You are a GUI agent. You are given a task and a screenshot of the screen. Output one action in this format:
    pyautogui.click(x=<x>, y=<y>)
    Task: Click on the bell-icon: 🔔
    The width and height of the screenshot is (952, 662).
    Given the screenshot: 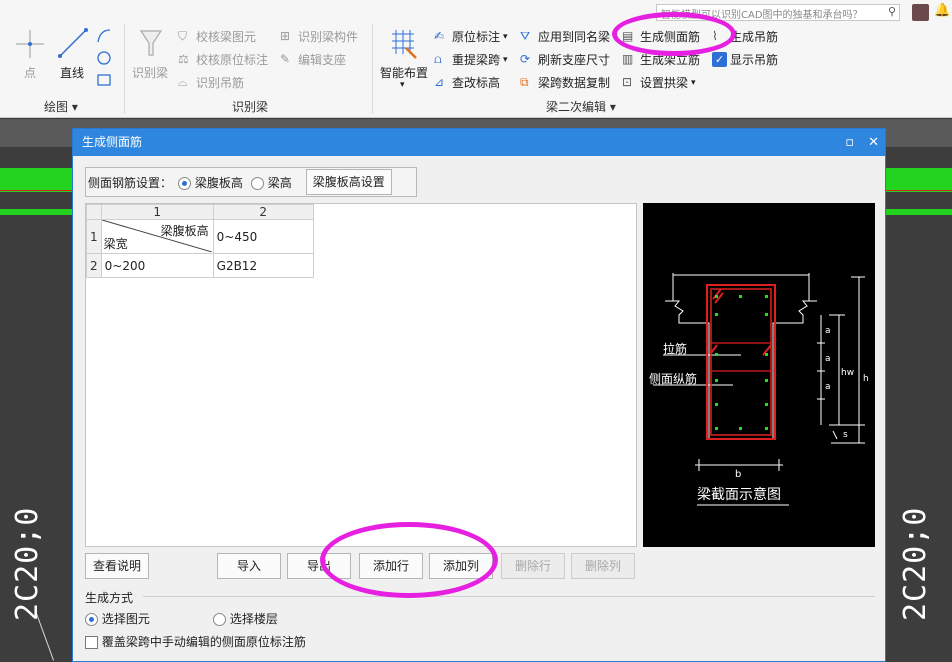 What is the action you would take?
    pyautogui.click(x=942, y=10)
    